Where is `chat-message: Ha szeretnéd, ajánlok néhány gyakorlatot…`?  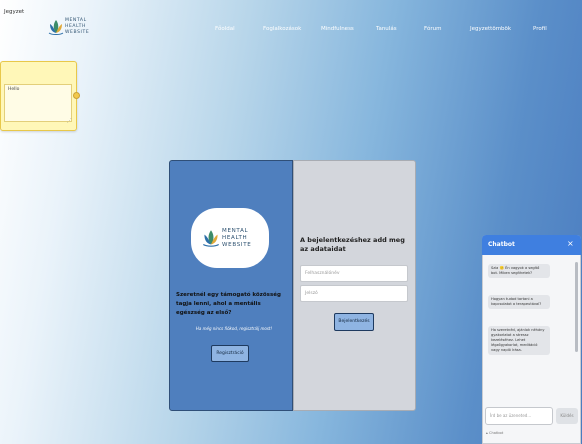 chat-message: Ha szeretnéd, ajánlok néhány gyakorlatot… is located at coordinates (519, 340).